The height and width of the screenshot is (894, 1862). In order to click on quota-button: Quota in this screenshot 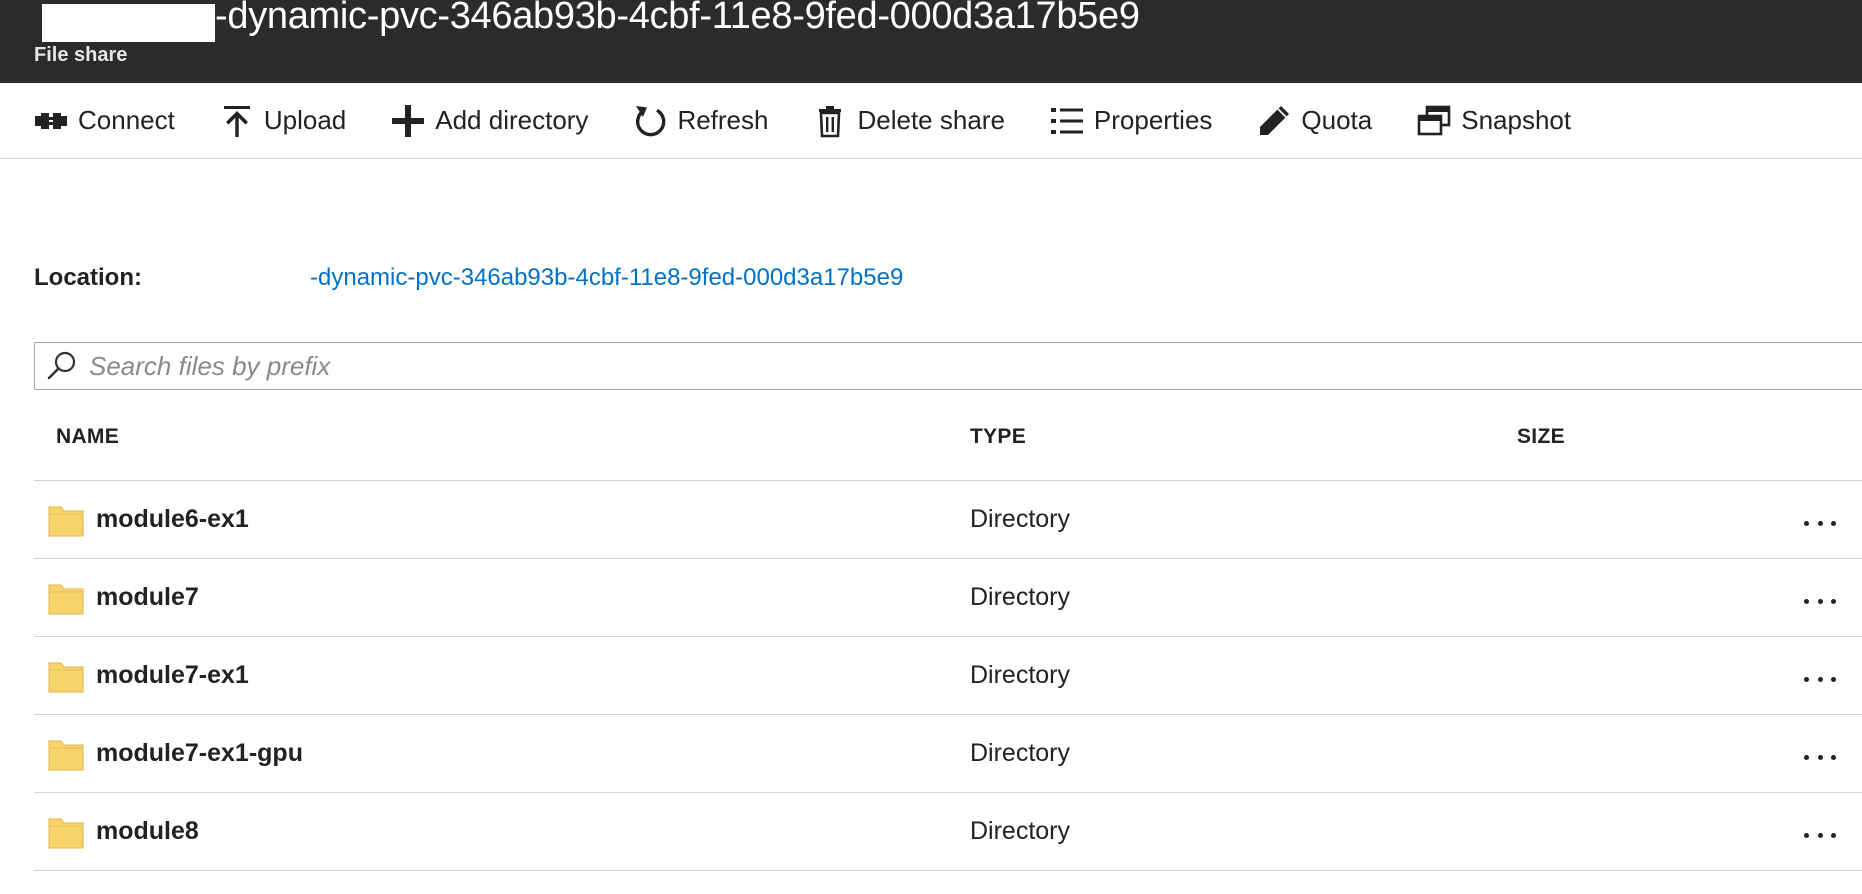, I will do `click(1314, 121)`.